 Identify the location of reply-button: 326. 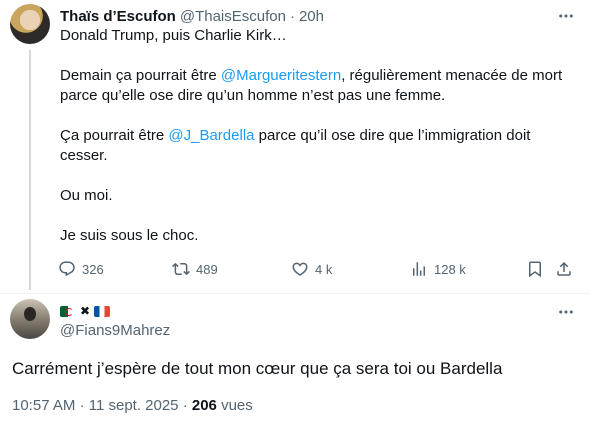
(81, 269).